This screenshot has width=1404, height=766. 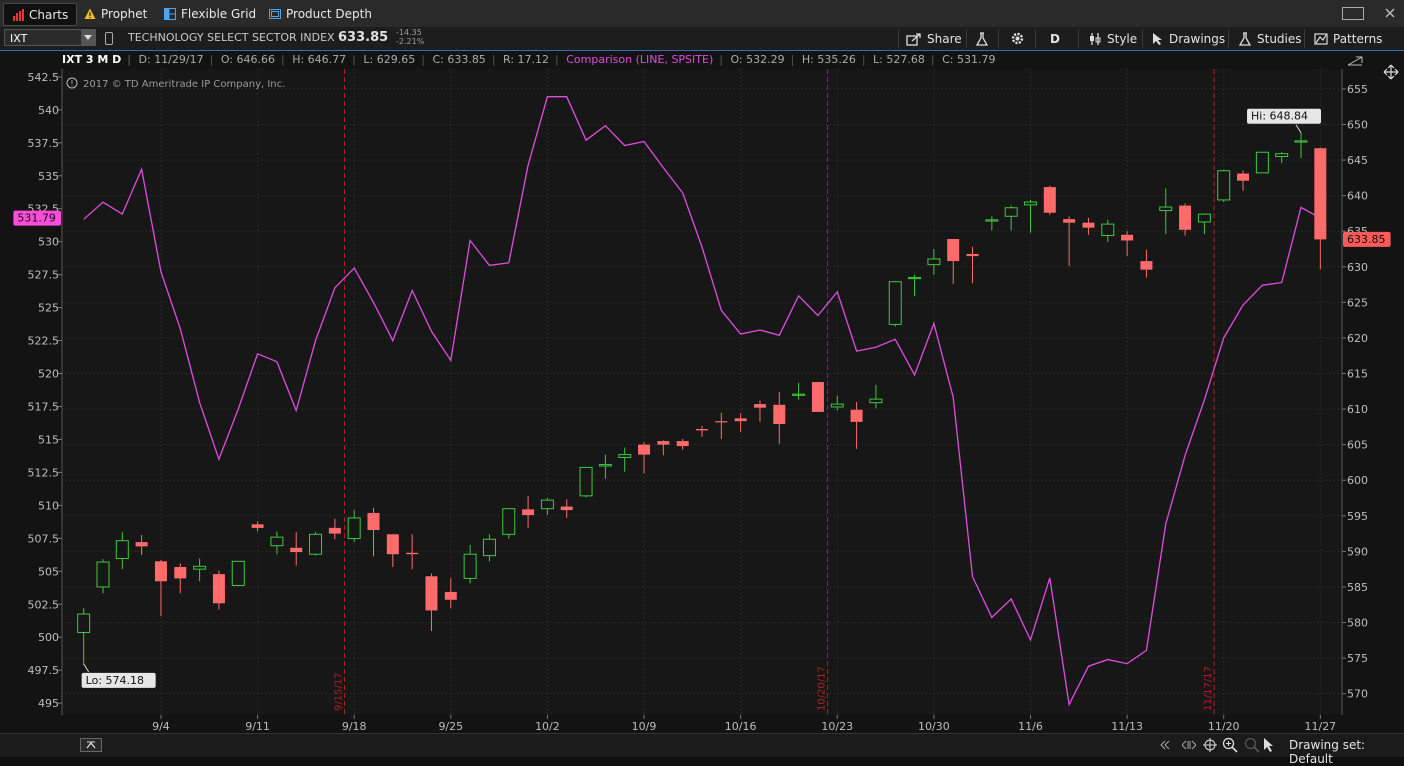 I want to click on right-tick-label: 605, so click(x=1357, y=445).